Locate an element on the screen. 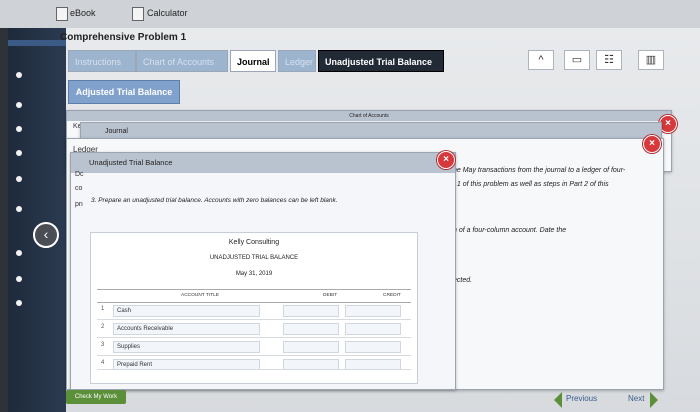 The image size is (700, 412). next-button: Next is located at coordinates (636, 398).